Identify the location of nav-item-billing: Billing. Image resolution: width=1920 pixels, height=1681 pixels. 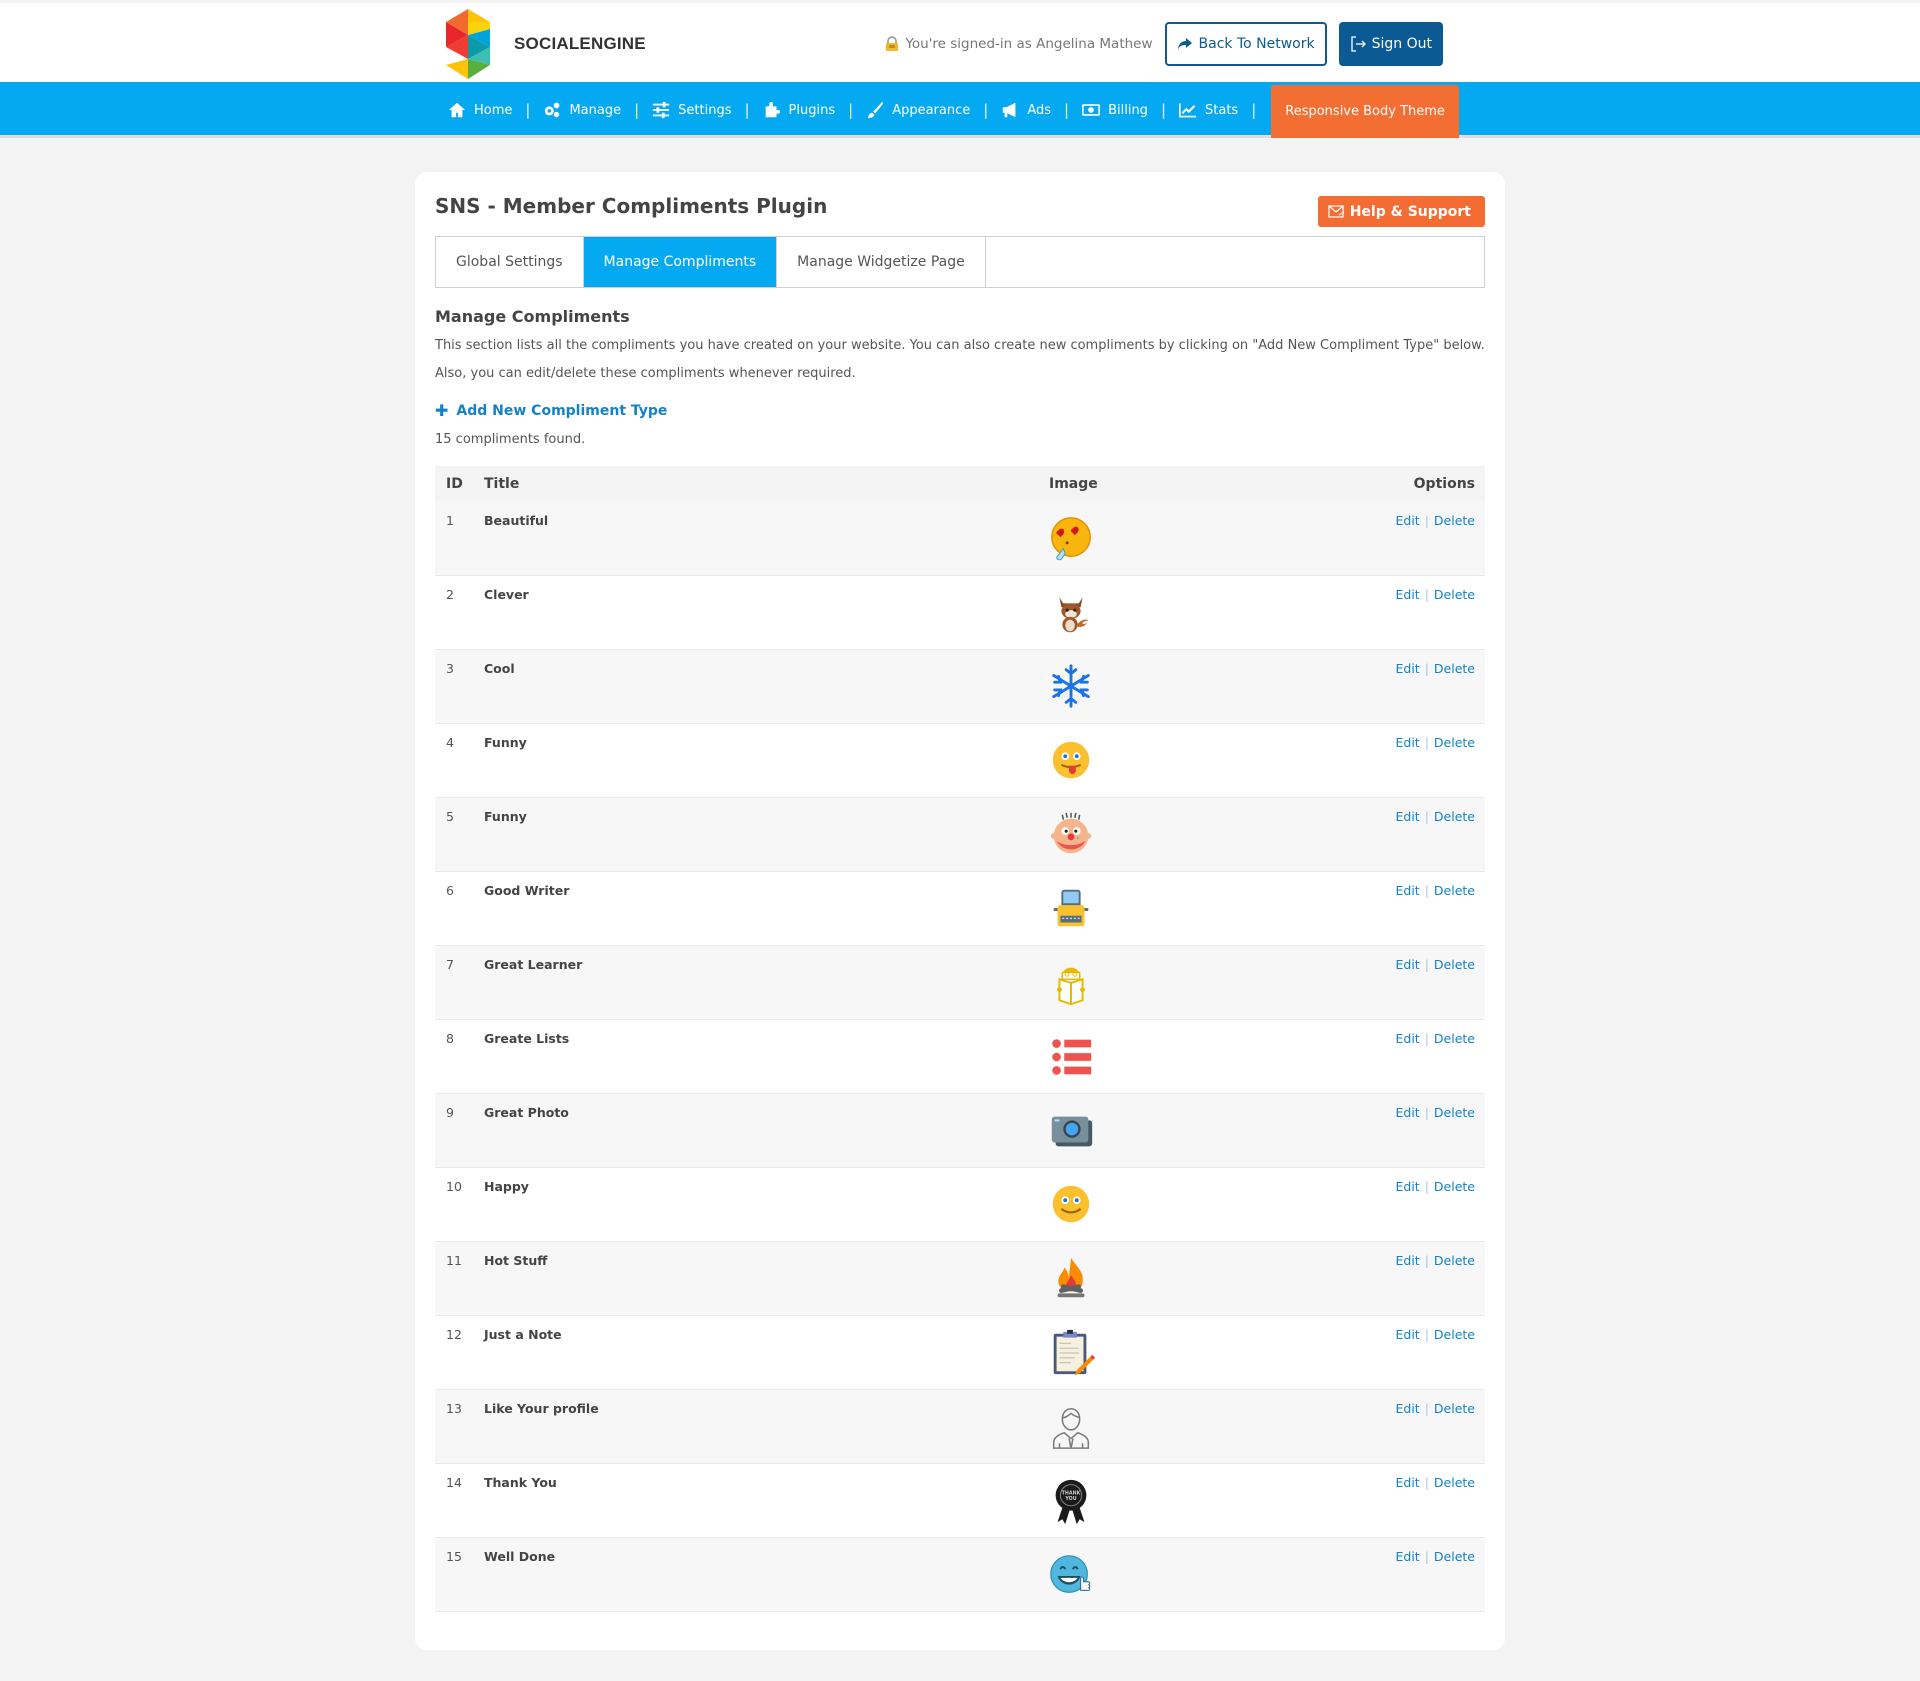
(1115, 110).